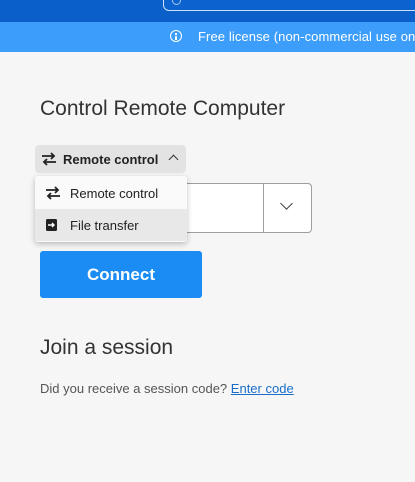 This screenshot has width=415, height=482. What do you see at coordinates (225, 208) in the screenshot?
I see `partner-id-input` at bounding box center [225, 208].